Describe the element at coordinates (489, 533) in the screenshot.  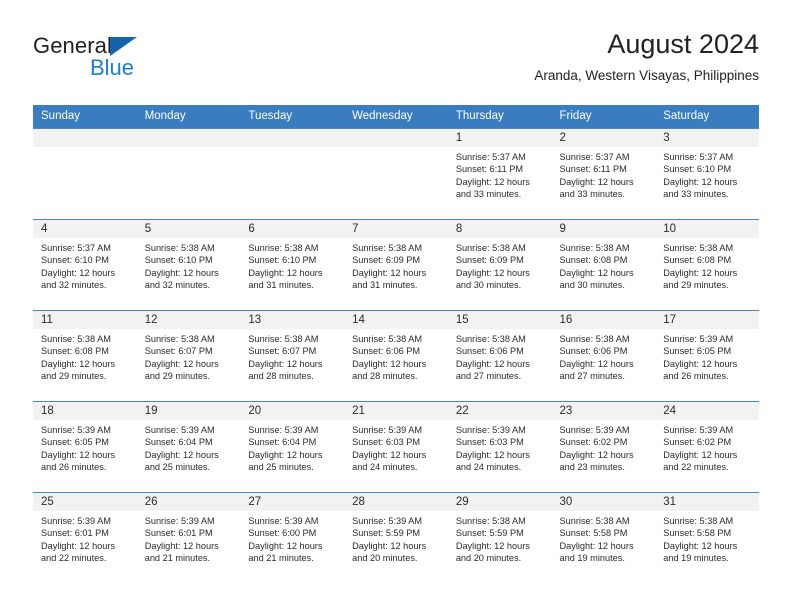
I see `sunset-text: Sunset: 5:59 PM` at that location.